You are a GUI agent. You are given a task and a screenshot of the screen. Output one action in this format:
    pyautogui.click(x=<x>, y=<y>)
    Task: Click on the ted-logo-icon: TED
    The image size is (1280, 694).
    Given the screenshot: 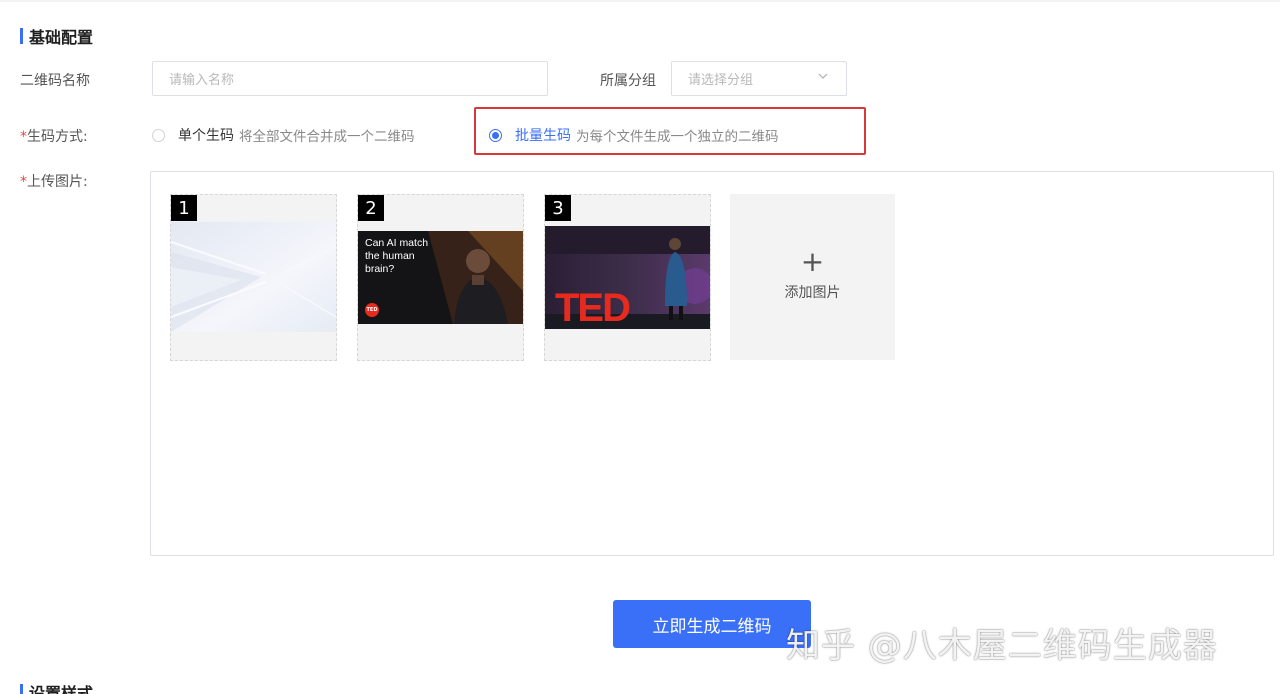 What is the action you would take?
    pyautogui.click(x=372, y=310)
    